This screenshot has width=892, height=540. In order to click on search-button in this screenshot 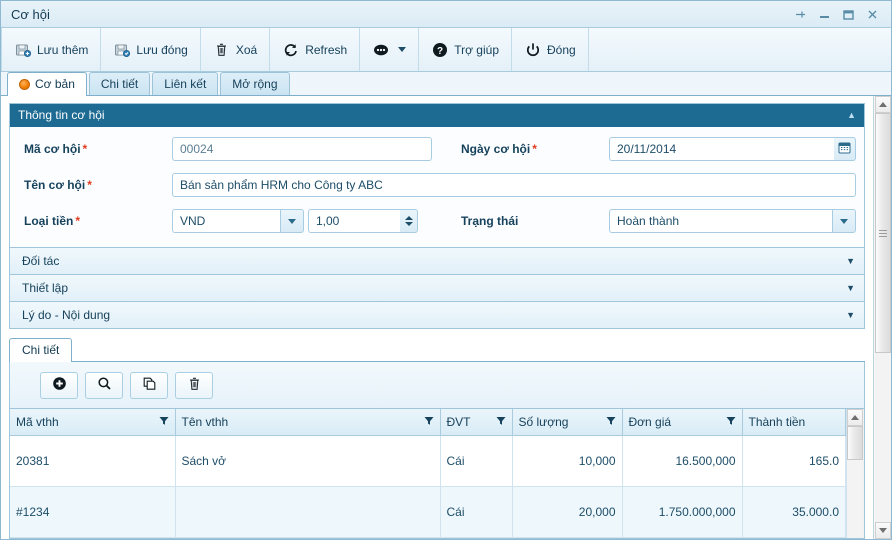, I will do `click(104, 385)`.